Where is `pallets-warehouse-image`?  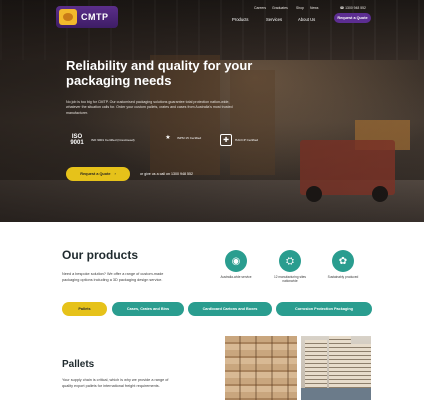 pallets-warehouse-image is located at coordinates (336, 368).